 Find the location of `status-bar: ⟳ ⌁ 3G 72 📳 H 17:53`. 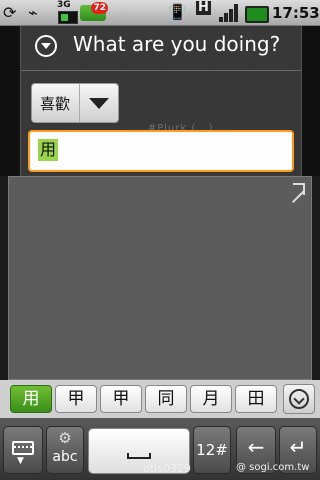

status-bar: ⟳ ⌁ 3G 72 📳 H 17:53 is located at coordinates (160, 13).